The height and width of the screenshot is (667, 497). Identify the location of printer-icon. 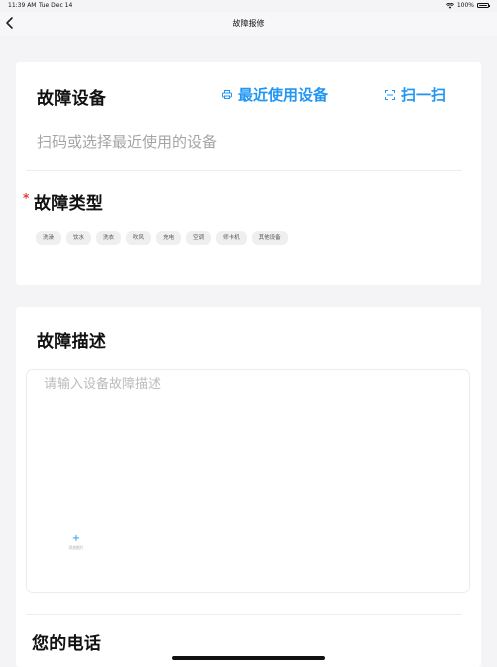
(227, 94).